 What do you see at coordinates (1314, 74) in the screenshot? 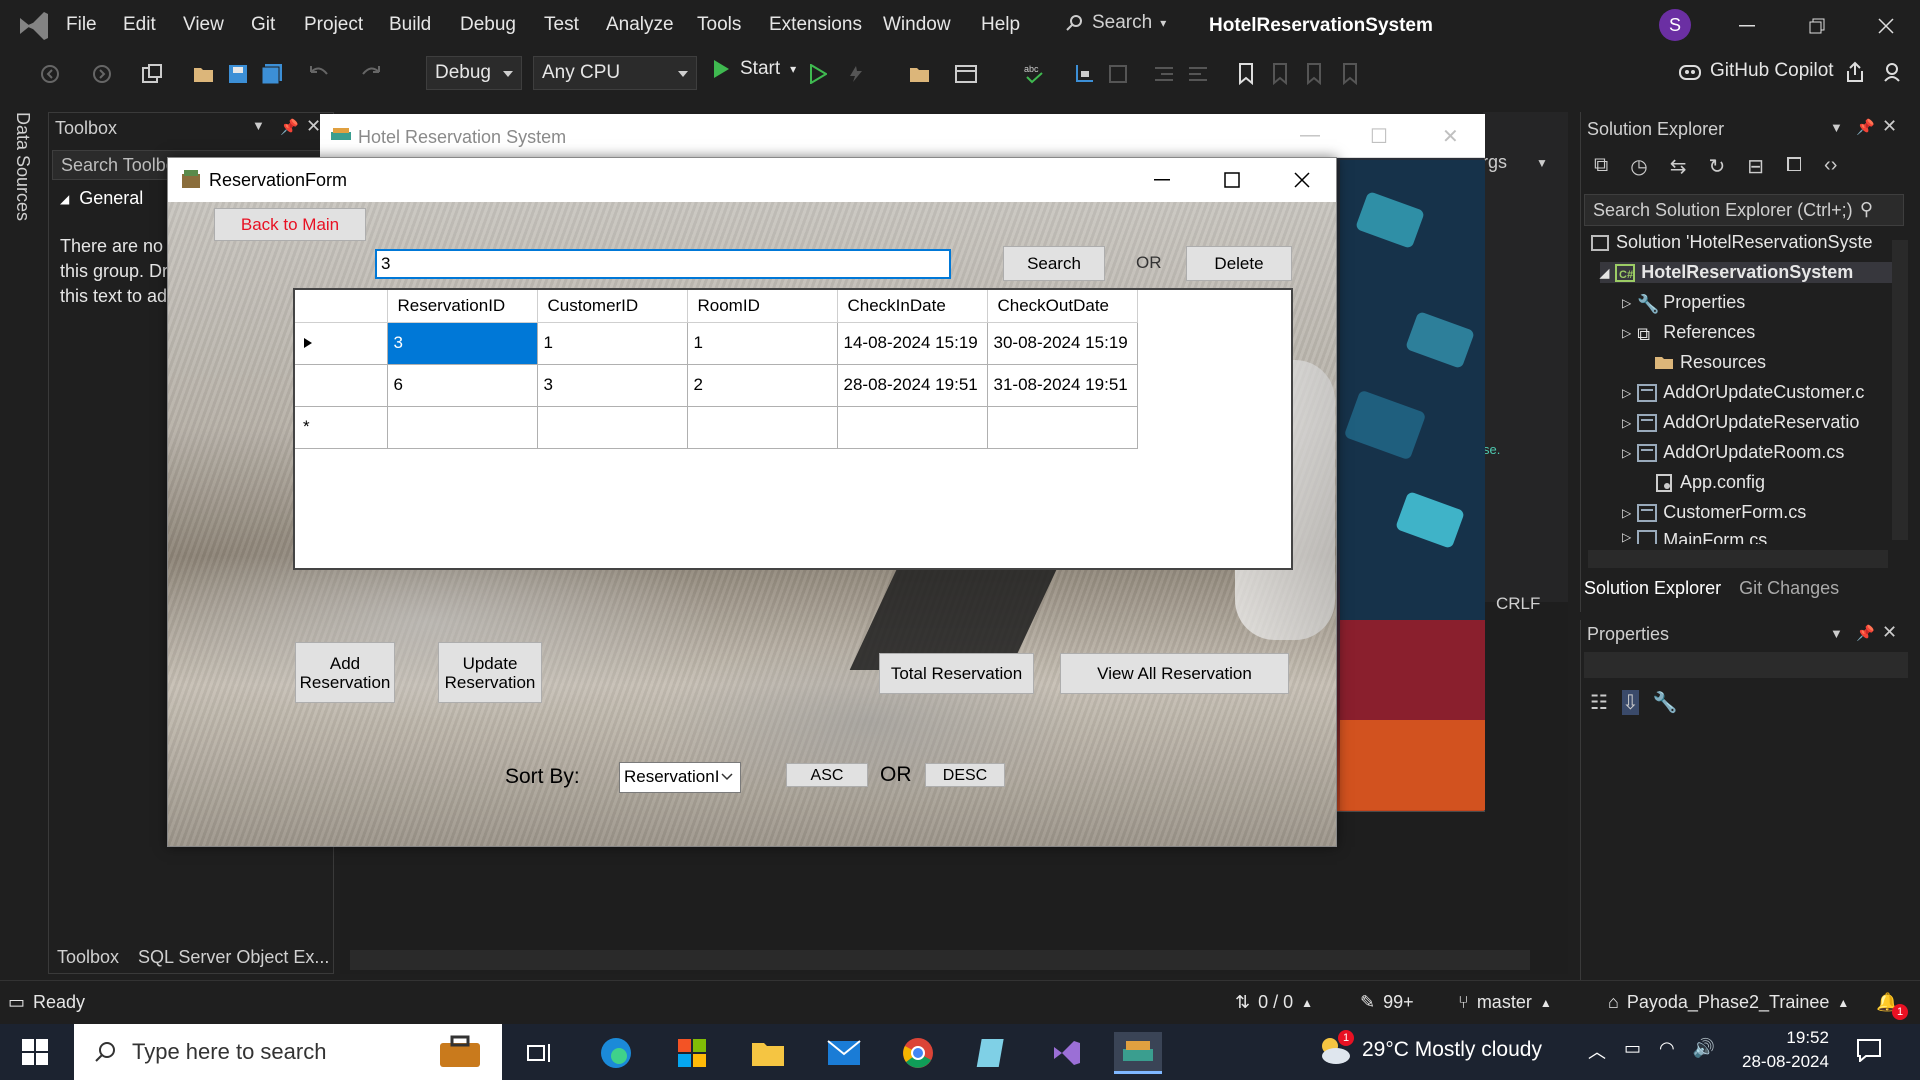
I see `next-bookmark-icon` at bounding box center [1314, 74].